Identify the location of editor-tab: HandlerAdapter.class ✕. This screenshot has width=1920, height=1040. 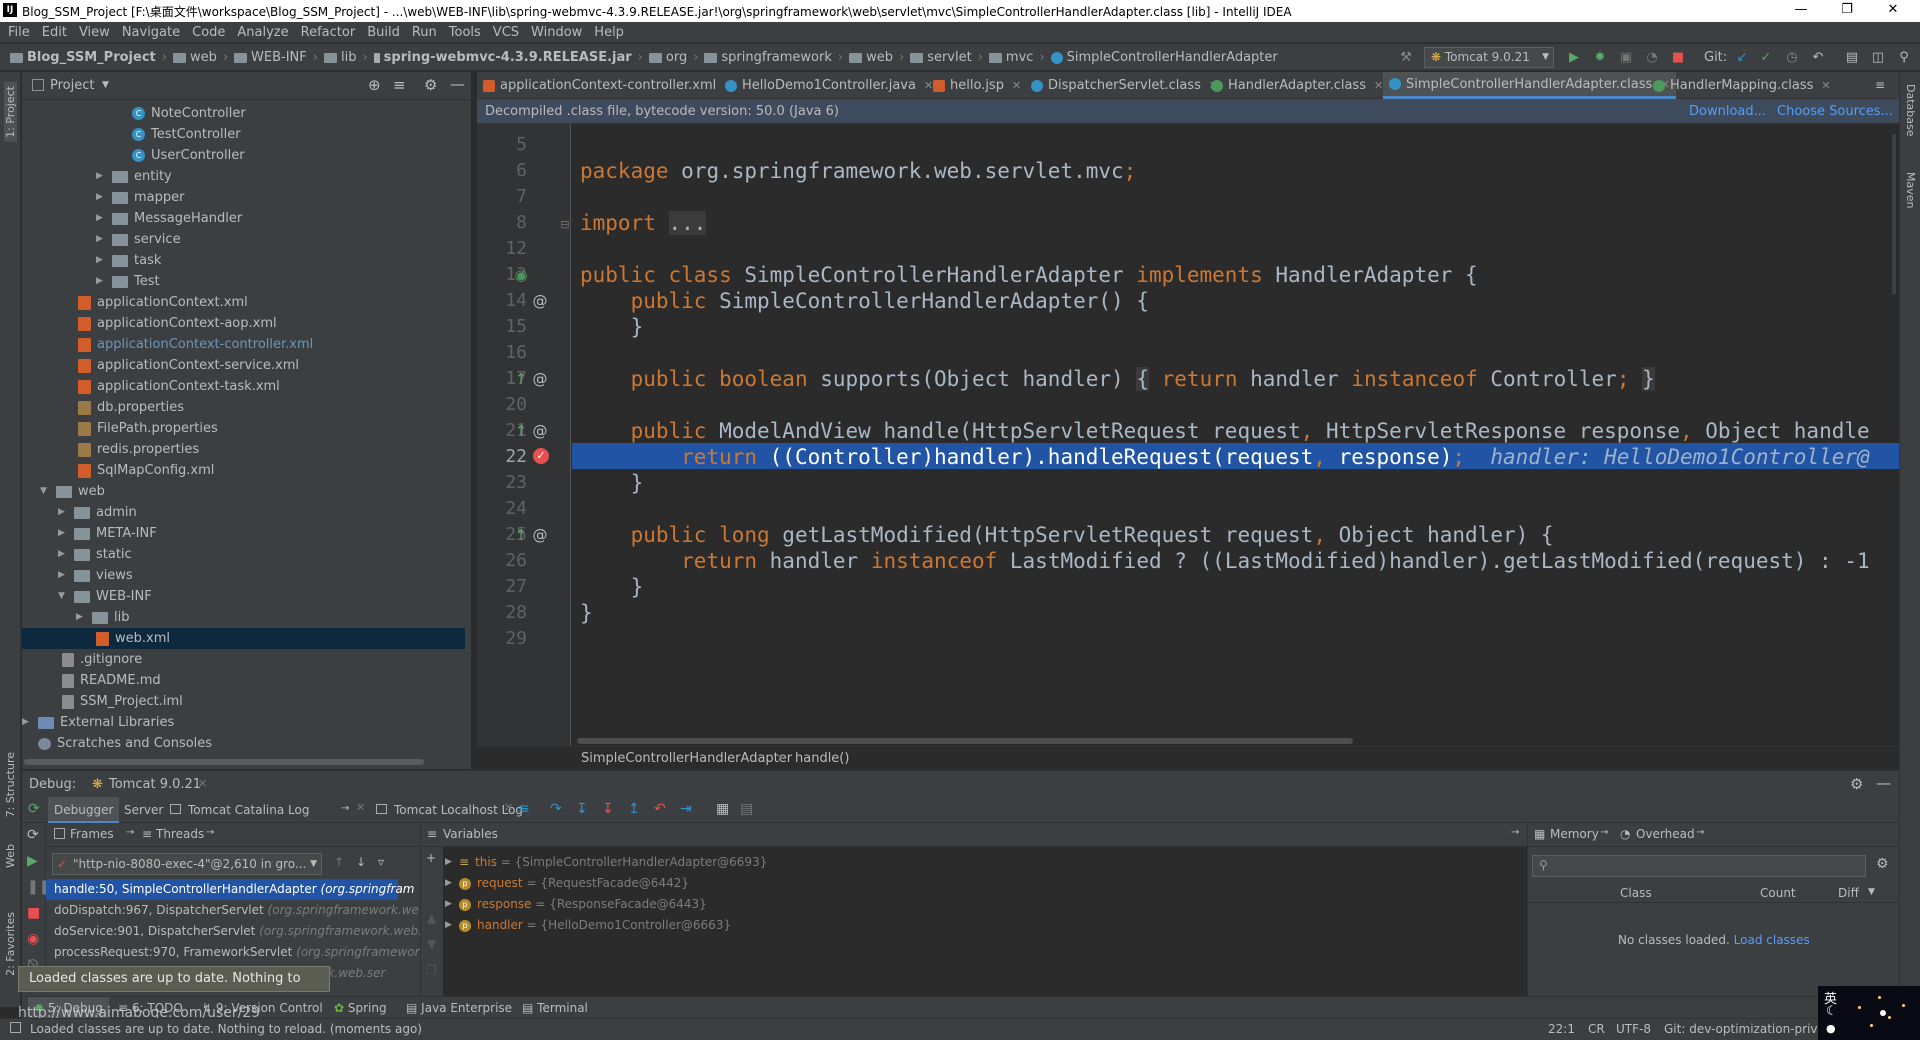
(1297, 85).